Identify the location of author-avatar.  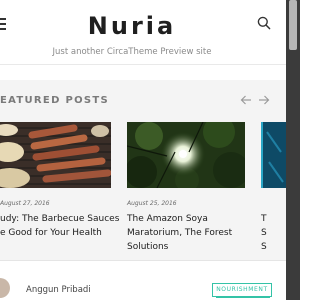
(5, 288).